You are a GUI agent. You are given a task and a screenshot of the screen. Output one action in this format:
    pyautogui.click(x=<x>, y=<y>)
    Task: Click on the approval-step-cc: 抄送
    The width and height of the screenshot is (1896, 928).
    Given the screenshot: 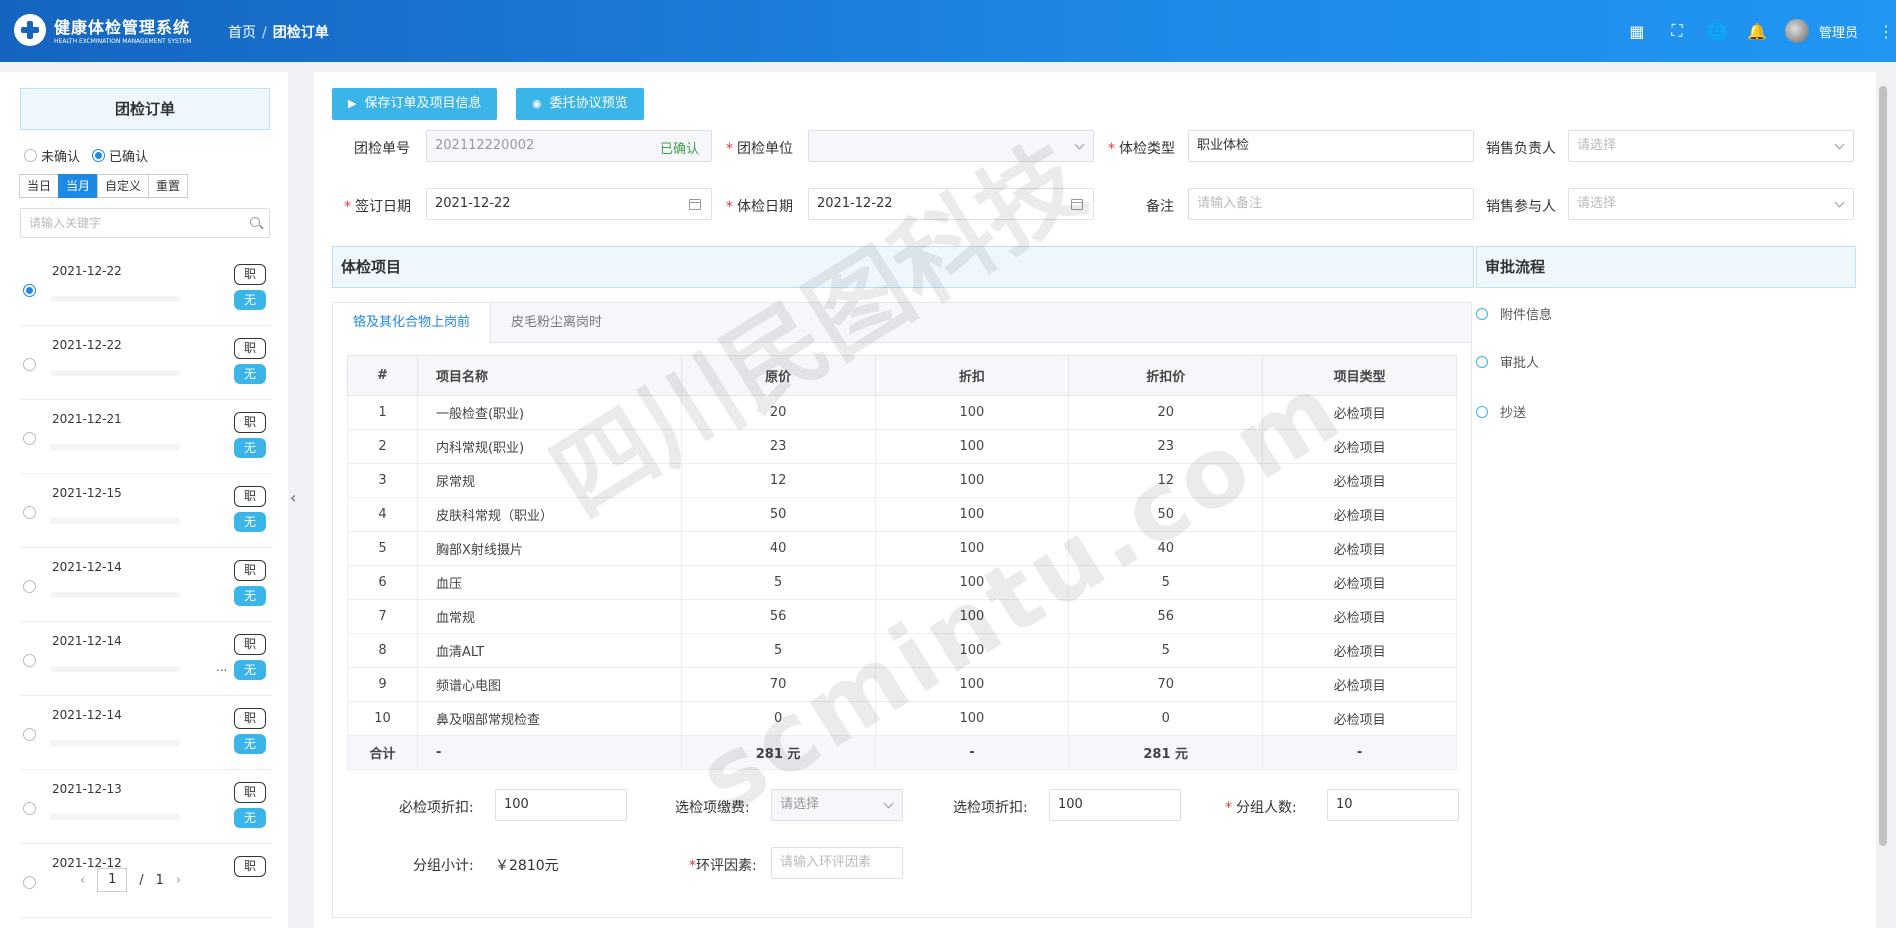 What is the action you would take?
    pyautogui.click(x=1501, y=411)
    